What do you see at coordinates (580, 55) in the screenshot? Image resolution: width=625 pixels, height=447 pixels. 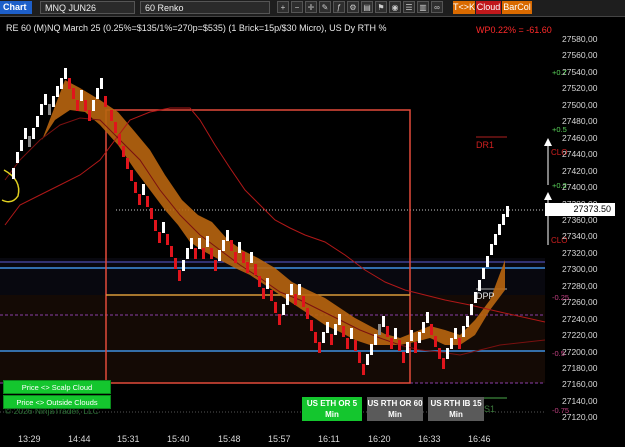 I see `price-tick-label: 27560,00` at bounding box center [580, 55].